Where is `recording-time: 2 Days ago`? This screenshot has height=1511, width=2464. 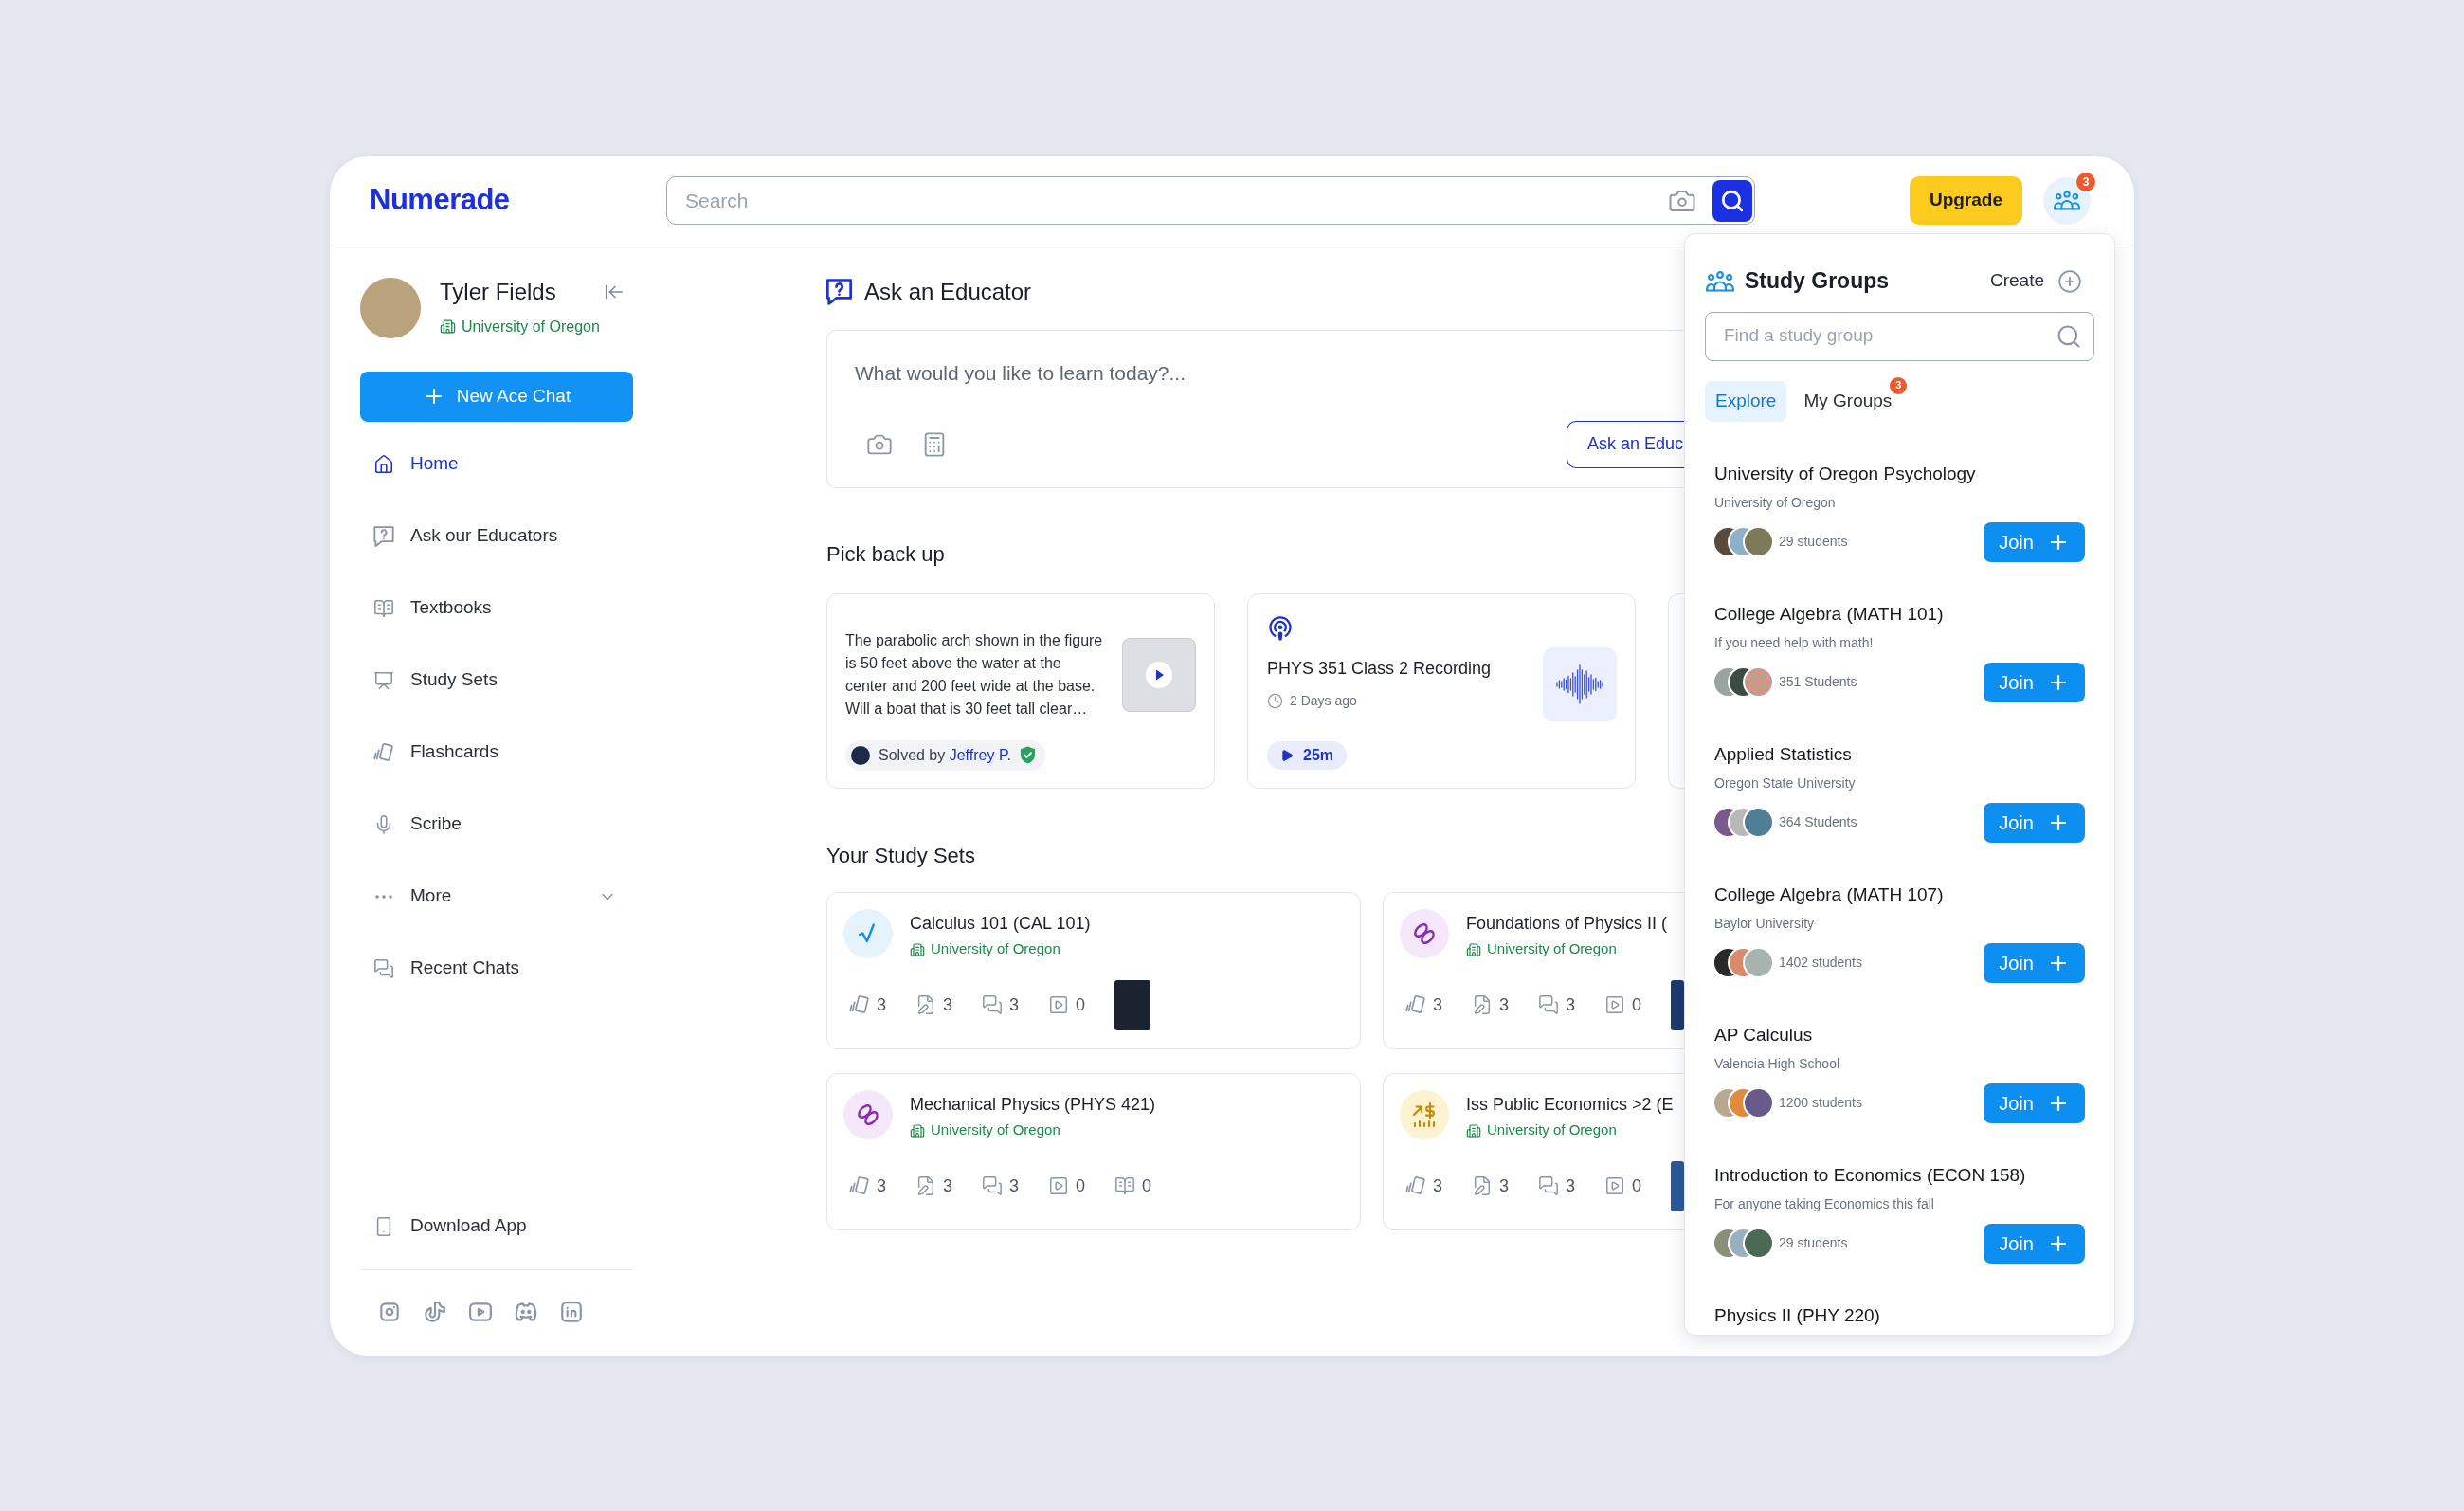
recording-time: 2 Days ago is located at coordinates (1323, 700).